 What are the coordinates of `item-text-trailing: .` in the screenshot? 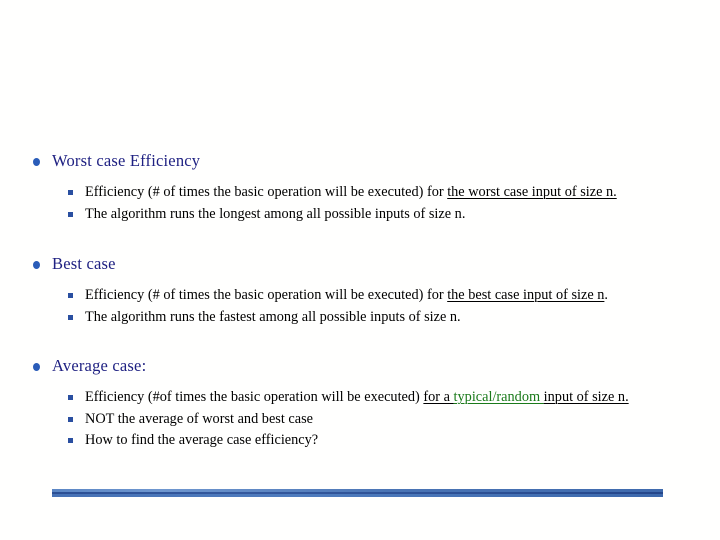 It's located at (606, 295).